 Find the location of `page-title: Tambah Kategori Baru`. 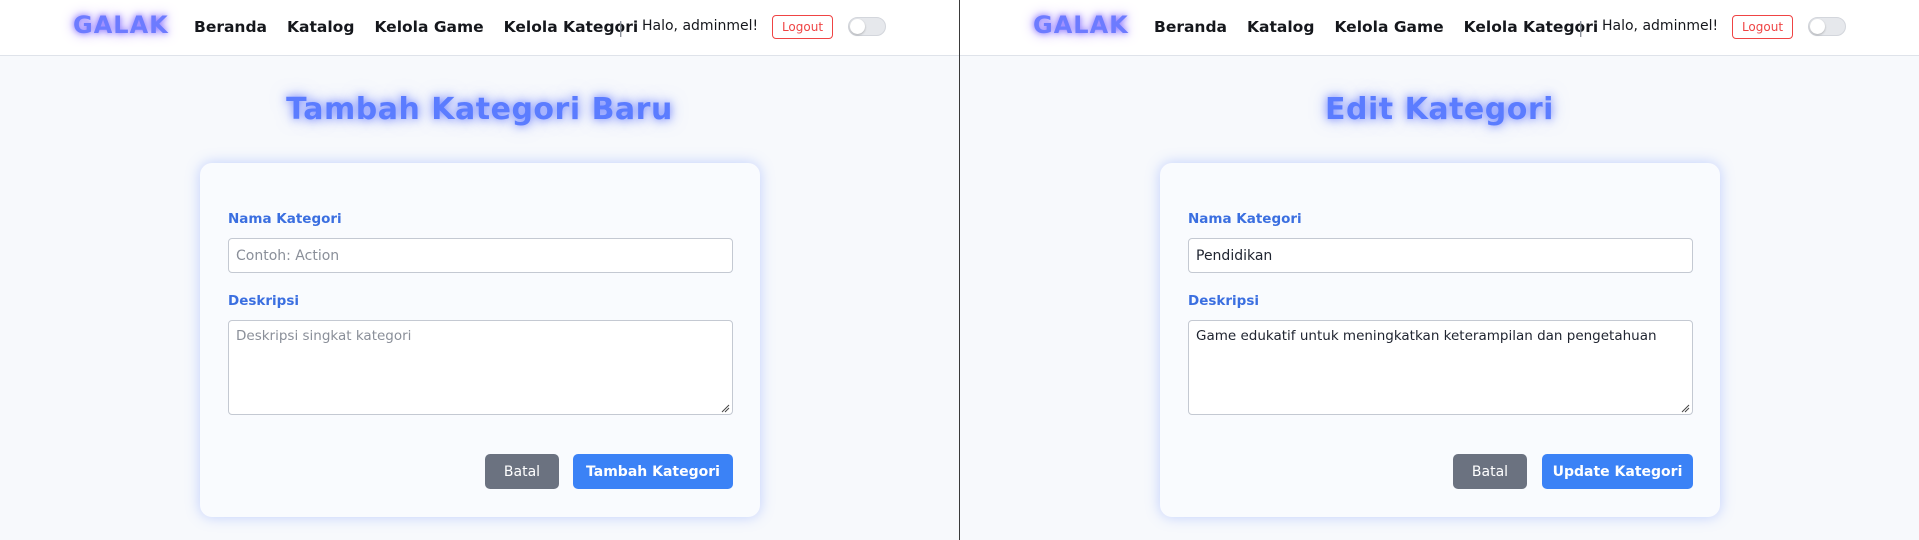

page-title: Tambah Kategori Baru is located at coordinates (479, 109).